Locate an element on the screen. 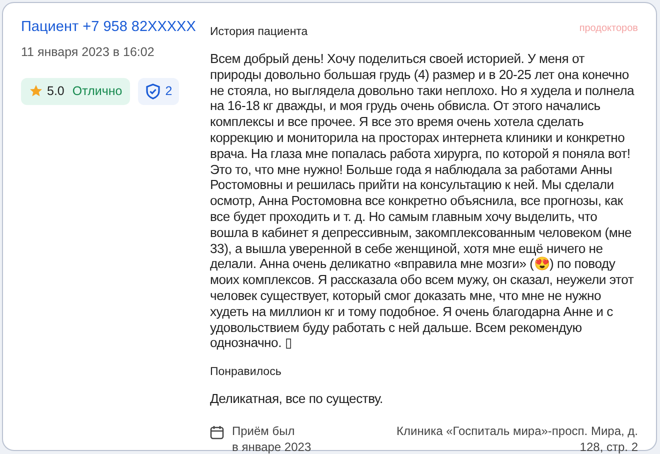  calendar-icon is located at coordinates (217, 432).